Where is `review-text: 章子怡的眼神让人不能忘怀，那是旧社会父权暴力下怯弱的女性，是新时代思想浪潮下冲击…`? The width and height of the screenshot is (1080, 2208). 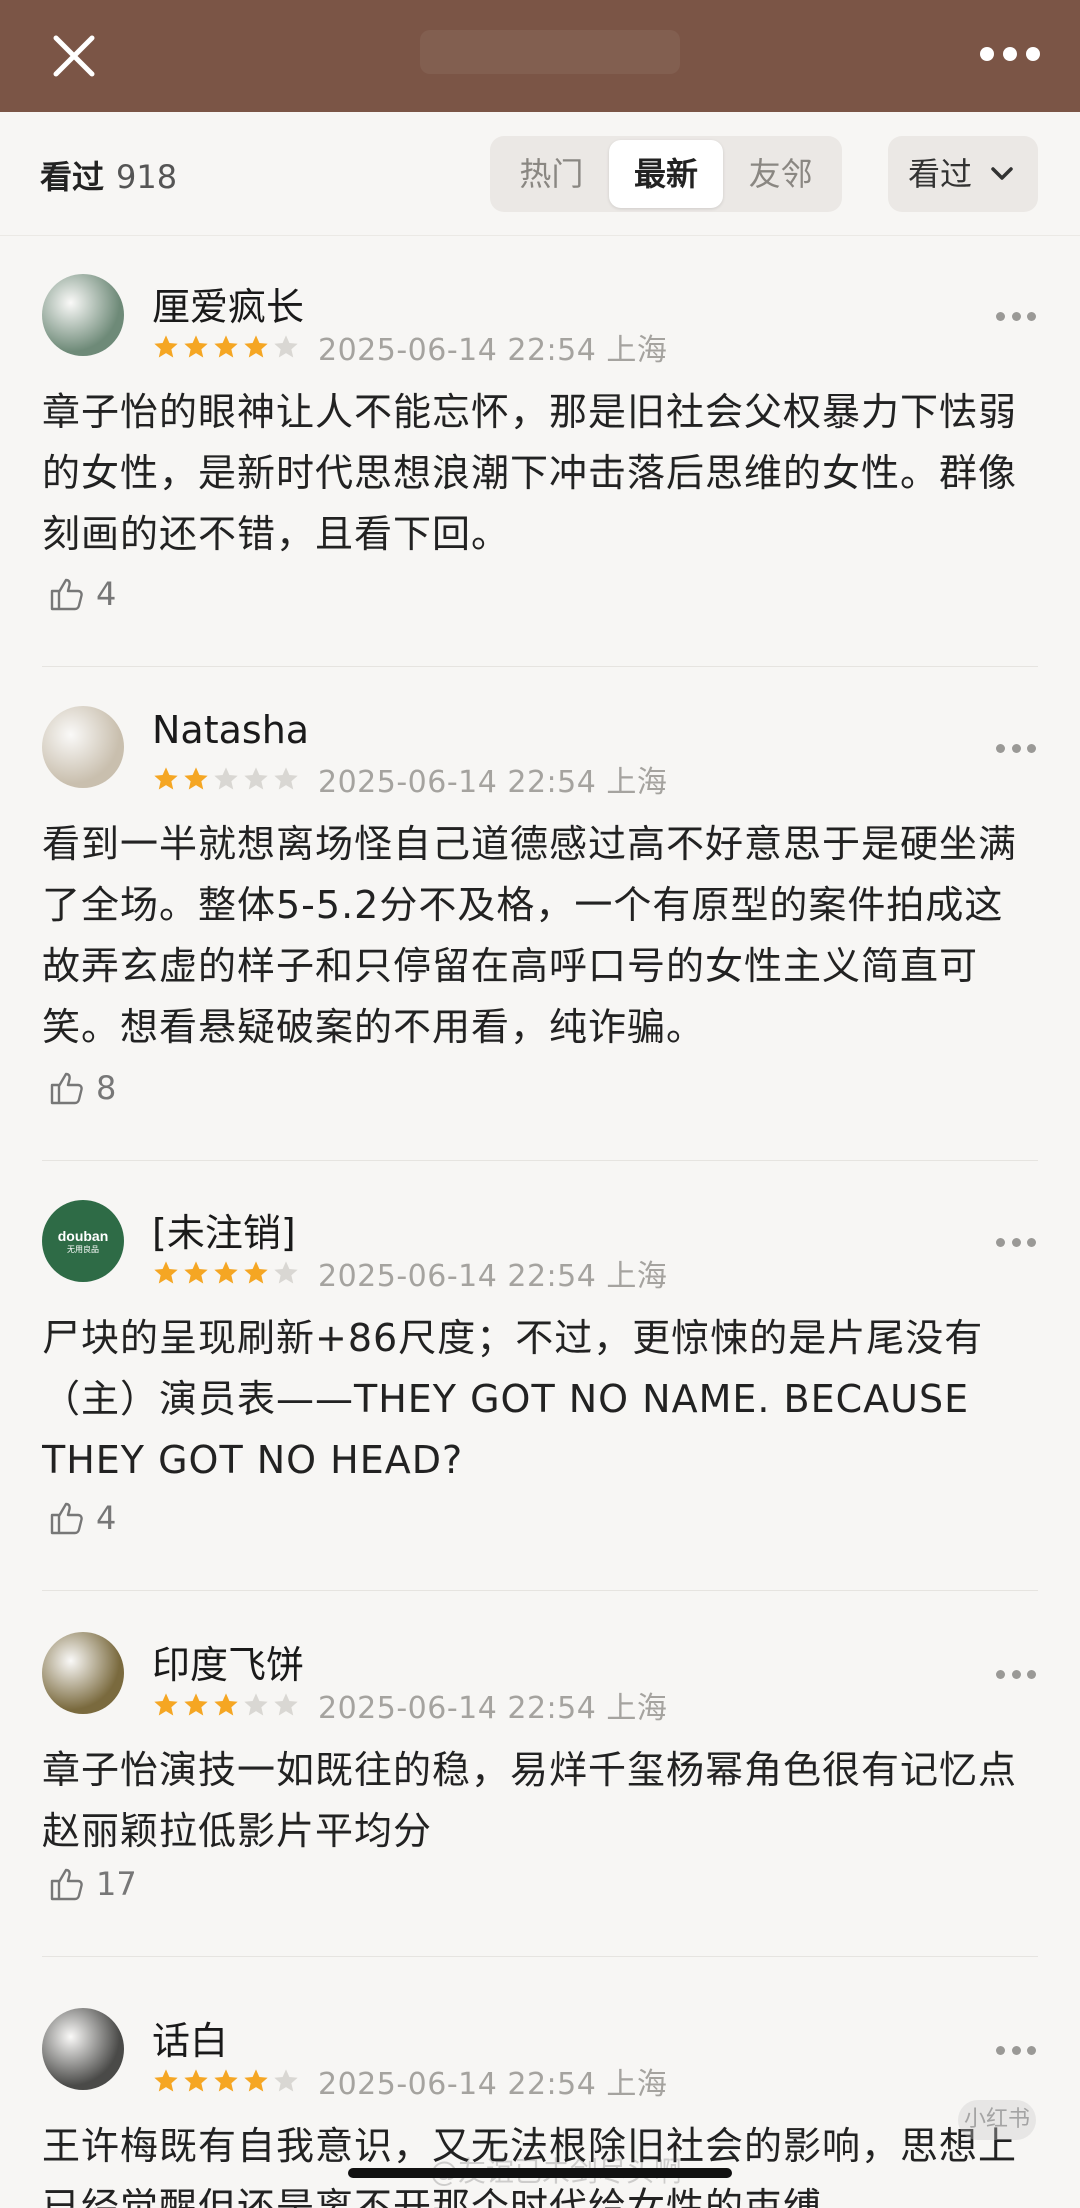
review-text: 章子怡的眼神让人不能忘怀，那是旧社会父权暴力下怯弱的女性，是新时代思想浪潮下冲击… is located at coordinates (530, 473).